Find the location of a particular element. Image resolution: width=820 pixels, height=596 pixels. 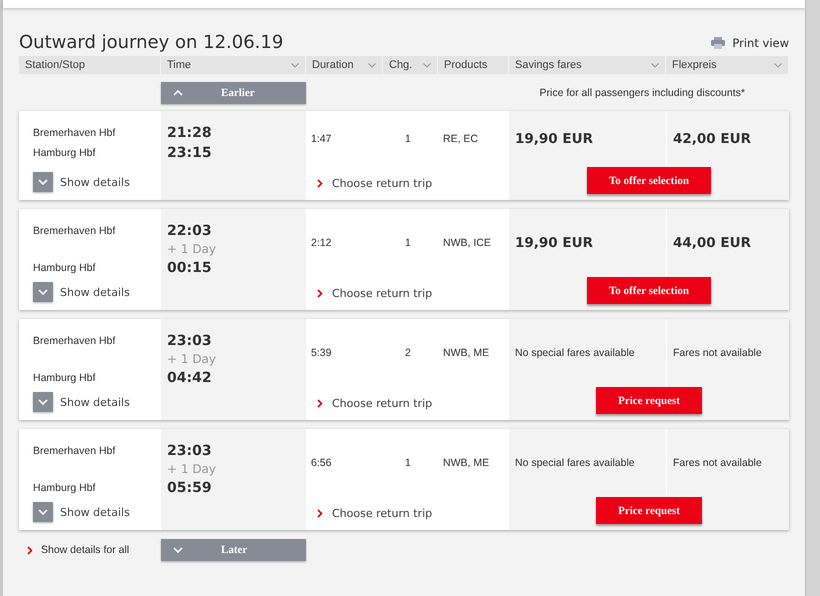

departure-time: 22:03 is located at coordinates (190, 231).